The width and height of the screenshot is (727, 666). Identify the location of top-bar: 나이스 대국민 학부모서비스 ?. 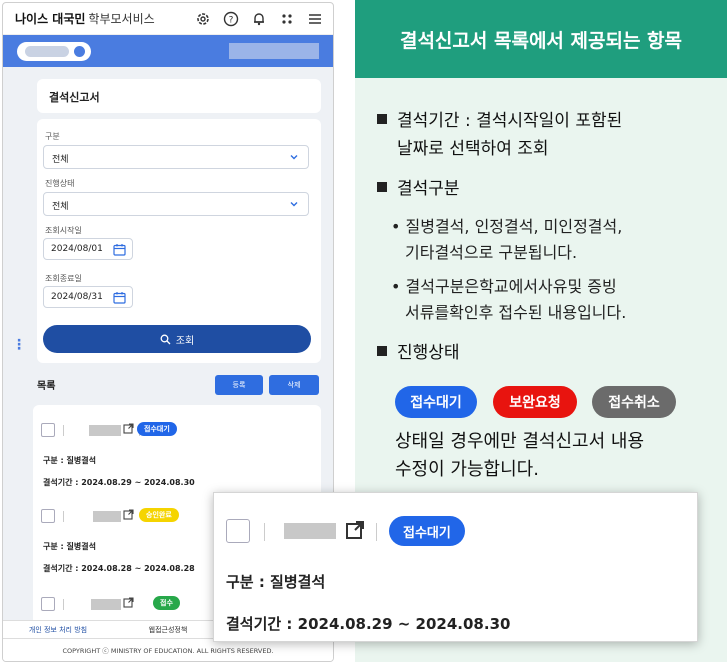
(168, 19).